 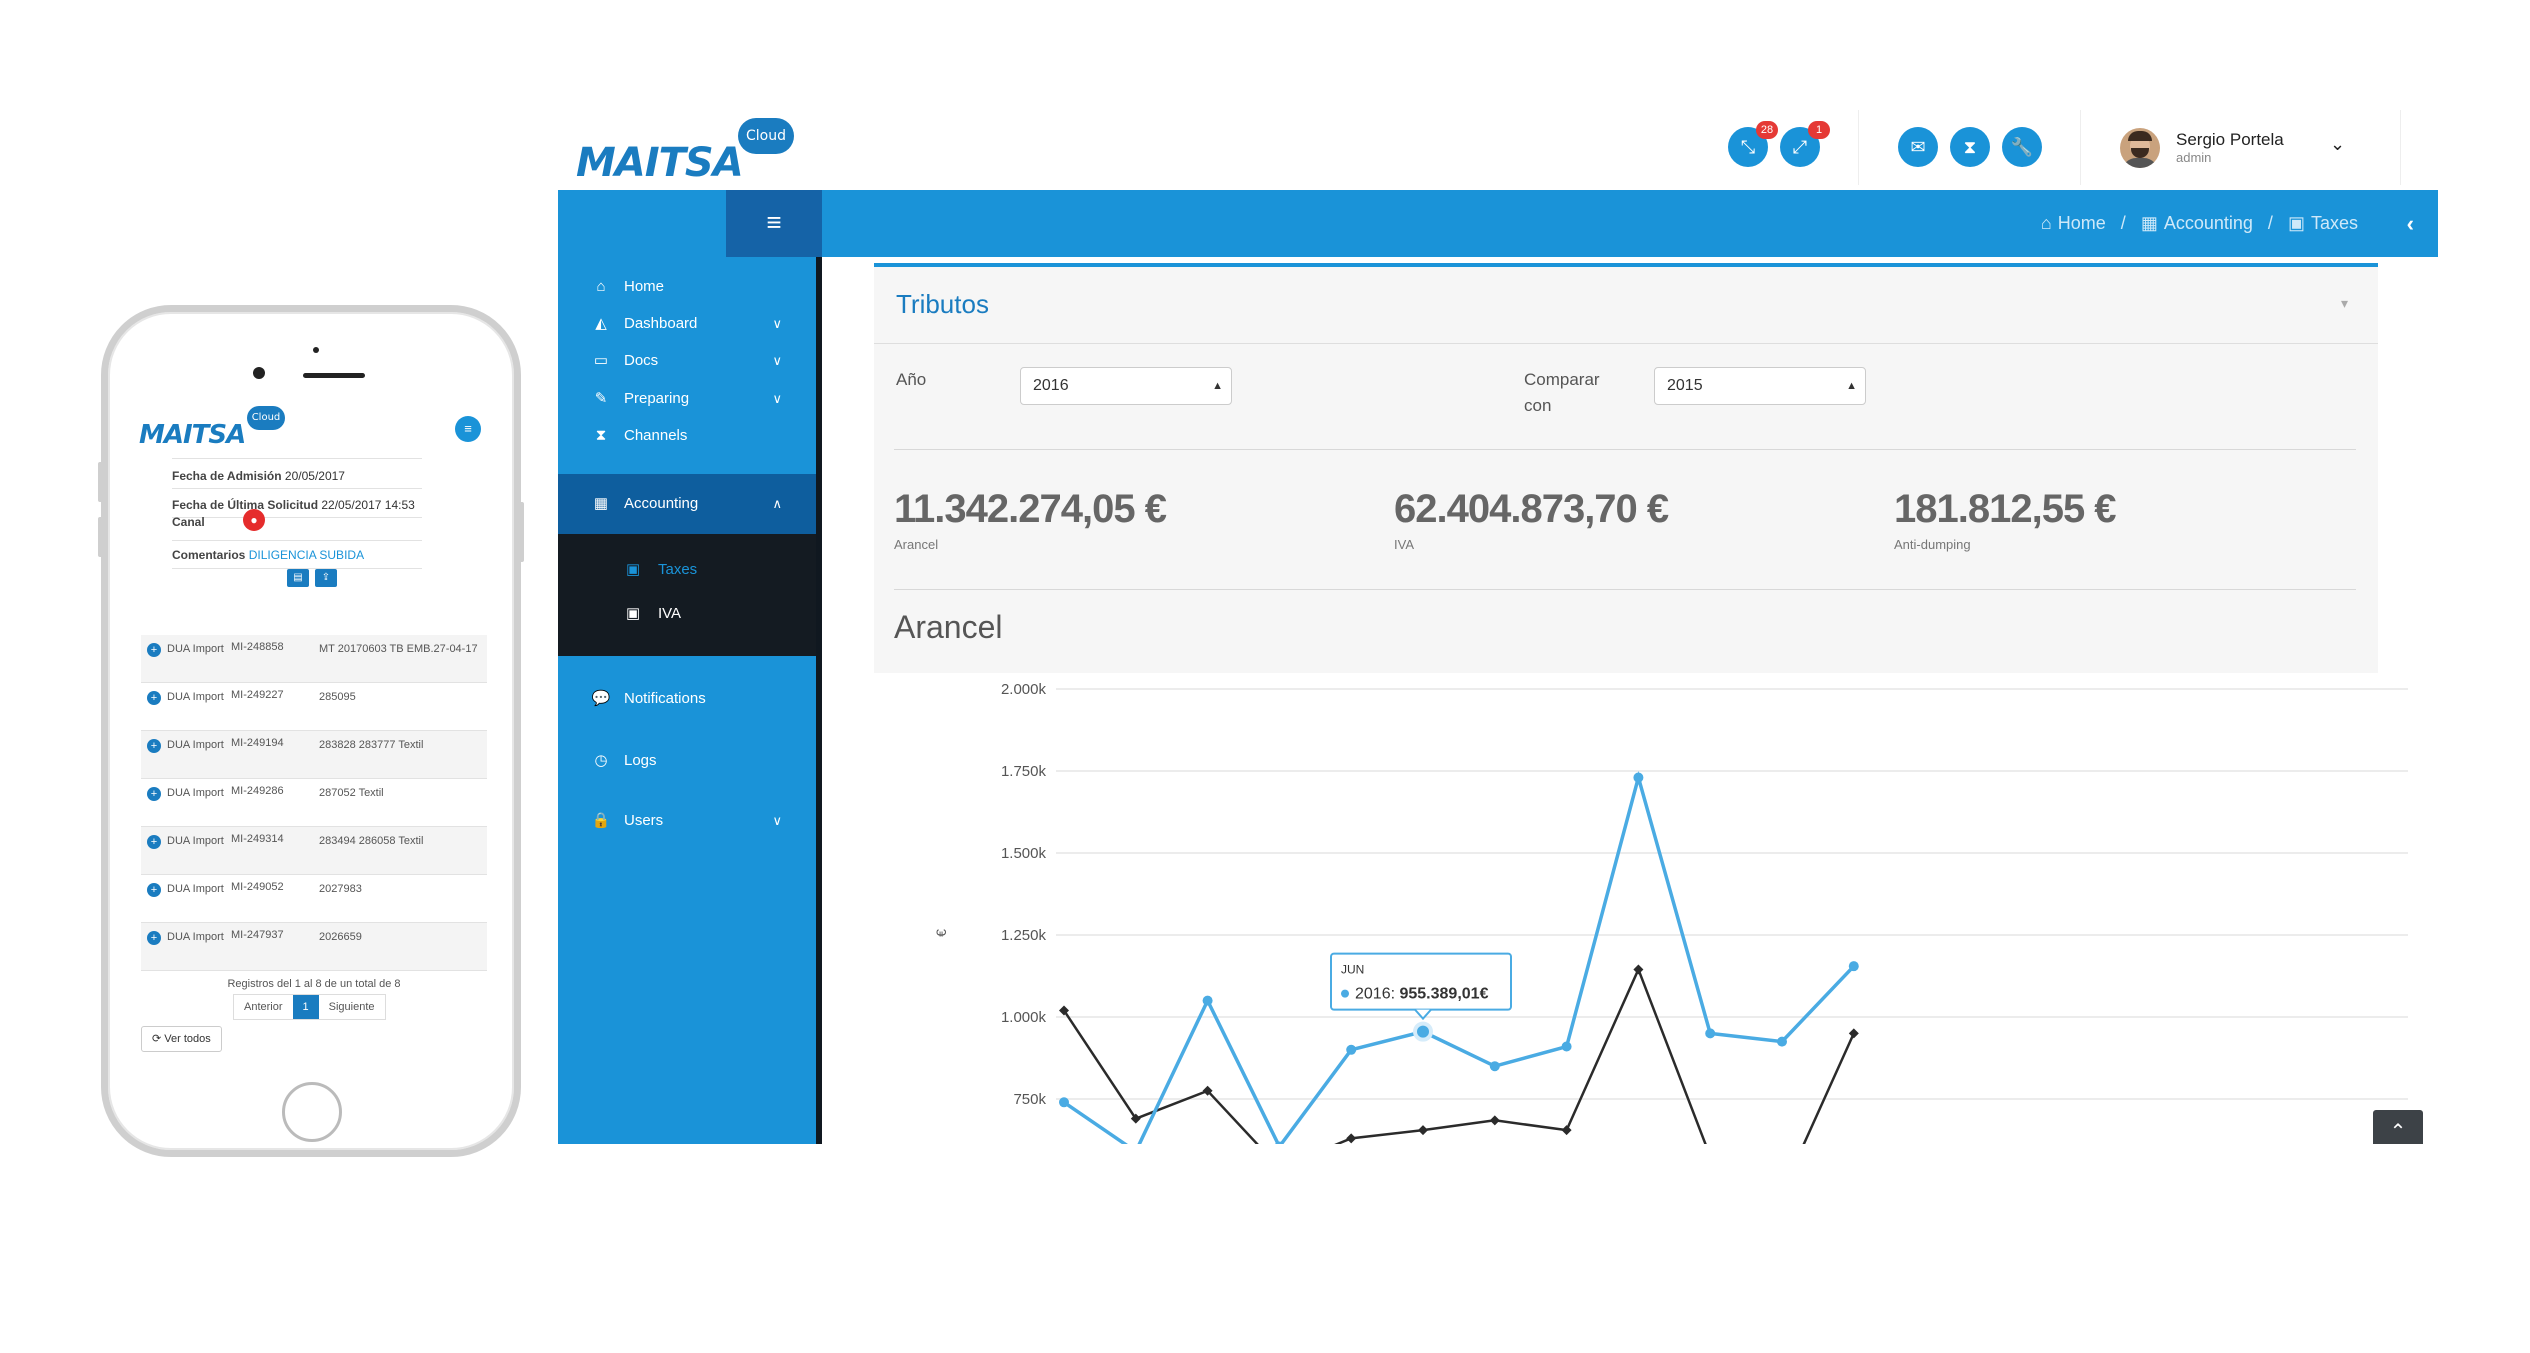 I want to click on inbox-button: ✉, so click(x=1918, y=147).